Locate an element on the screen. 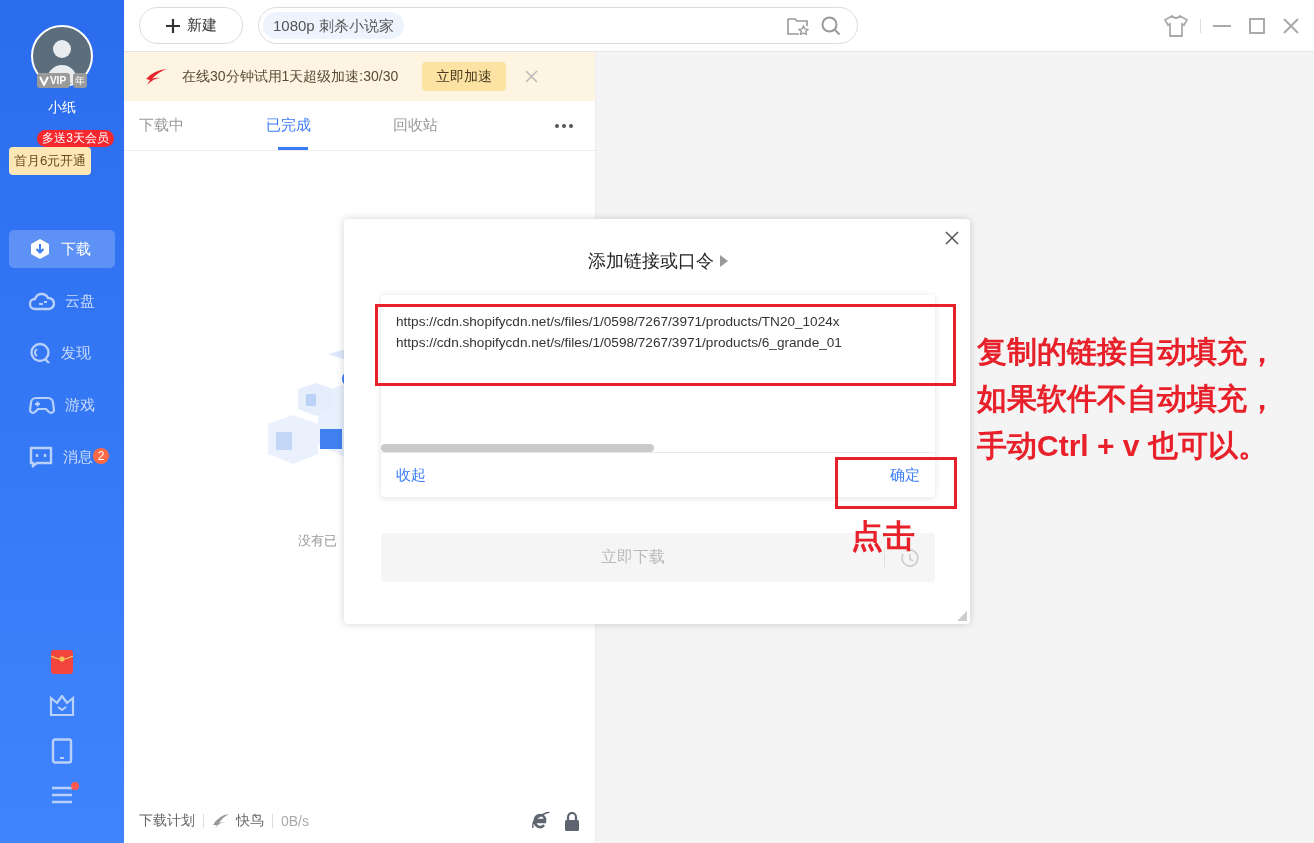 The image size is (1314, 843). maximize-icon is located at coordinates (1257, 25).